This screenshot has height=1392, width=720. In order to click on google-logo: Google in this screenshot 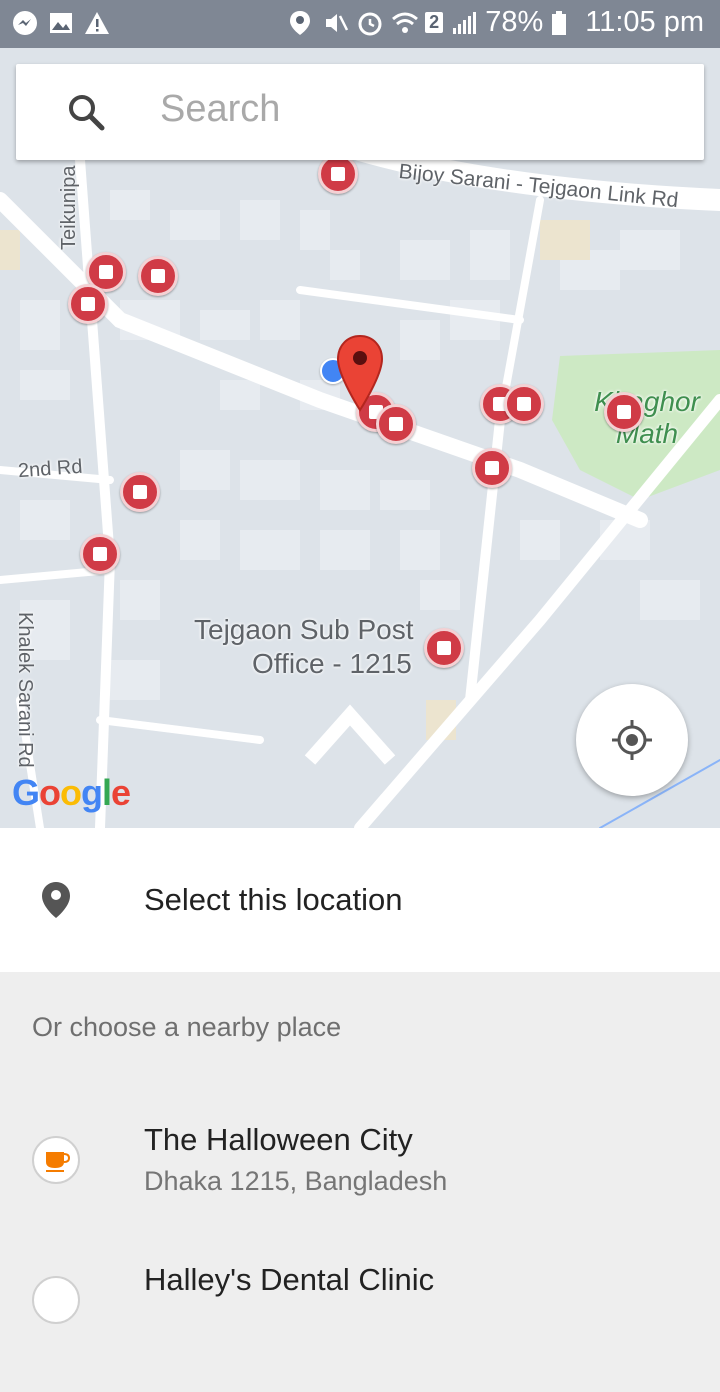, I will do `click(71, 792)`.